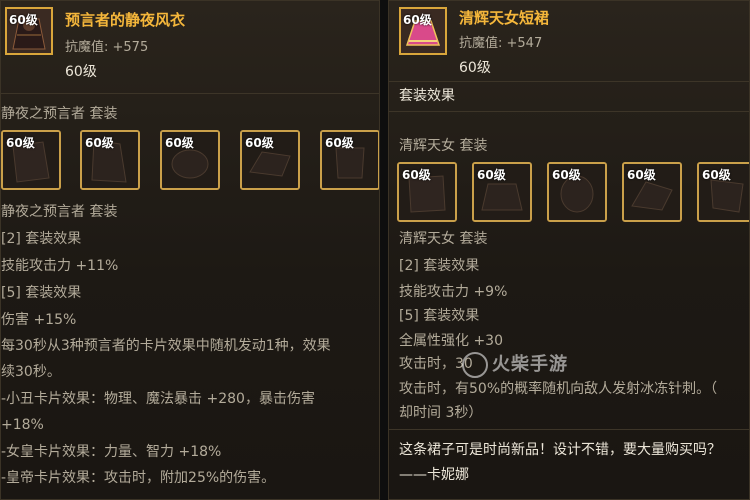 The width and height of the screenshot is (750, 500). What do you see at coordinates (111, 452) in the screenshot?
I see `card-effect-empress: -女皇卡片效果：力量、智力 +18%` at bounding box center [111, 452].